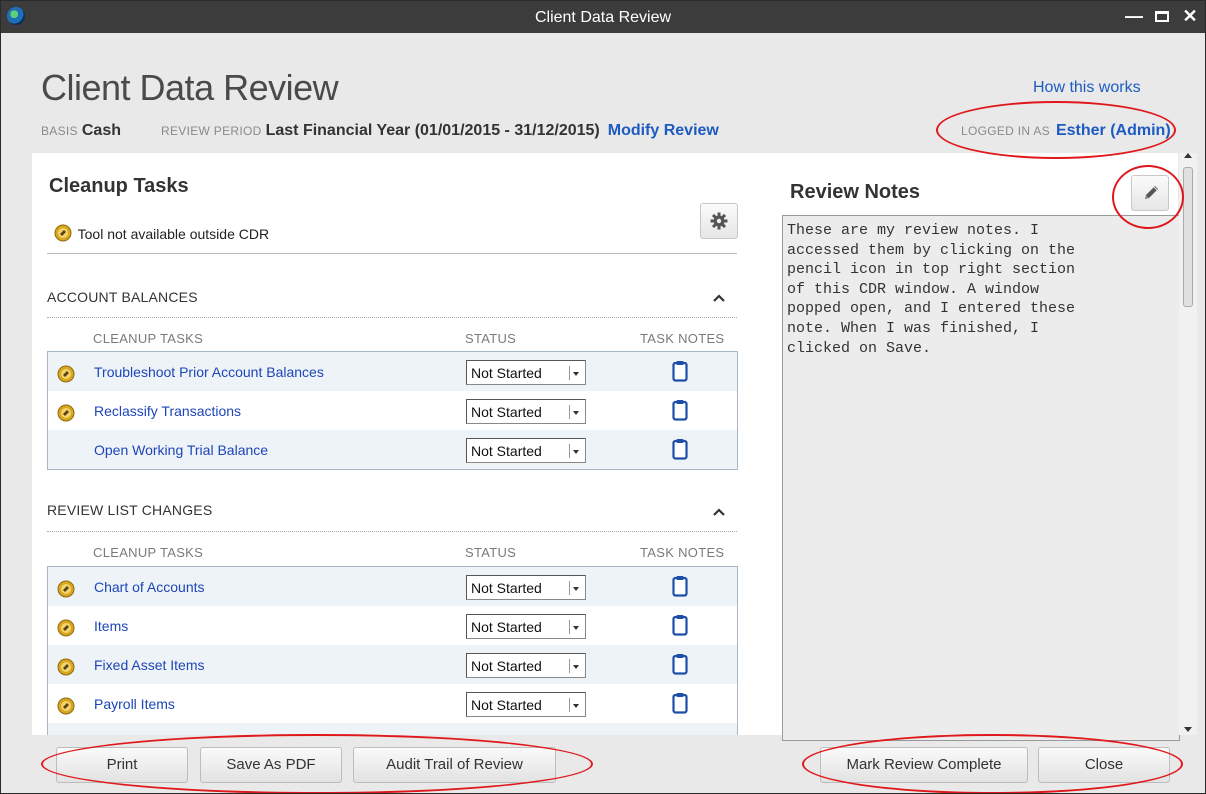 The width and height of the screenshot is (1206, 794). I want to click on task-link: Fixed Asset Items, so click(149, 665).